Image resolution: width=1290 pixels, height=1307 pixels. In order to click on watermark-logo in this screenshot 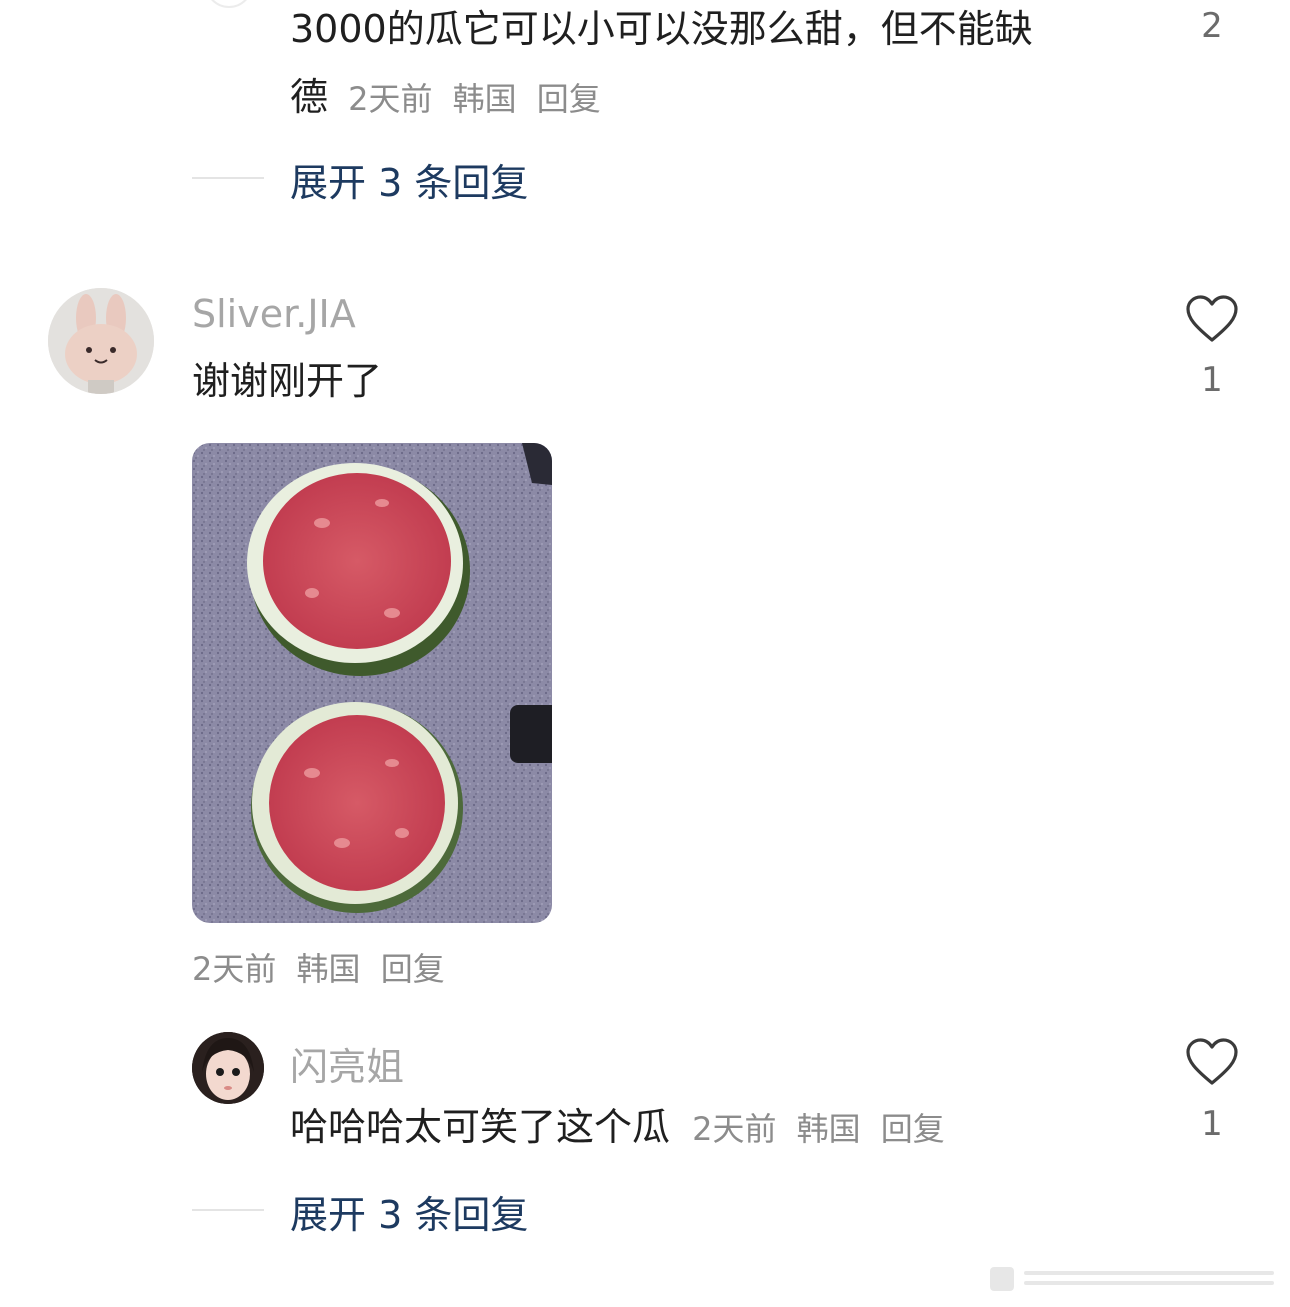, I will do `click(1135, 1279)`.